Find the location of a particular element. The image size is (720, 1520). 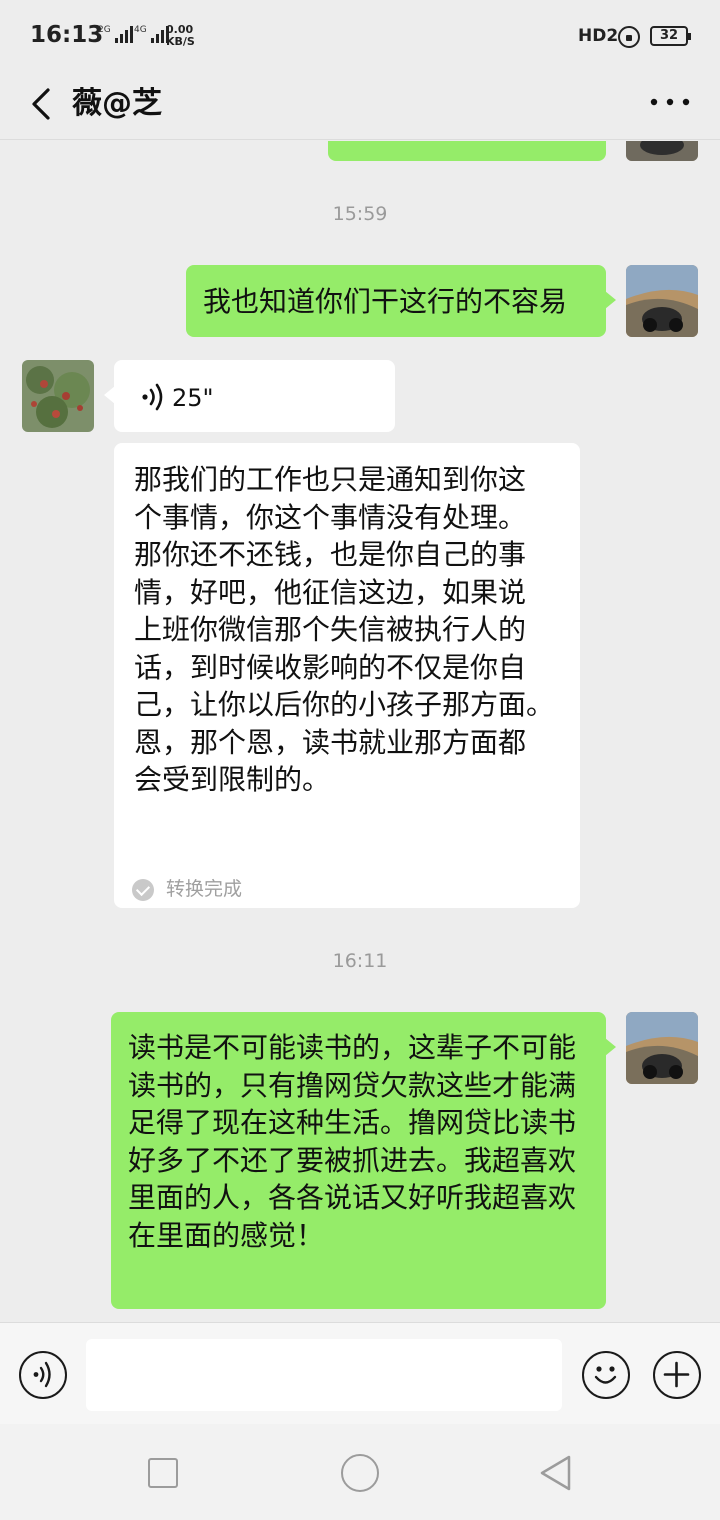

message-input is located at coordinates (324, 1375).